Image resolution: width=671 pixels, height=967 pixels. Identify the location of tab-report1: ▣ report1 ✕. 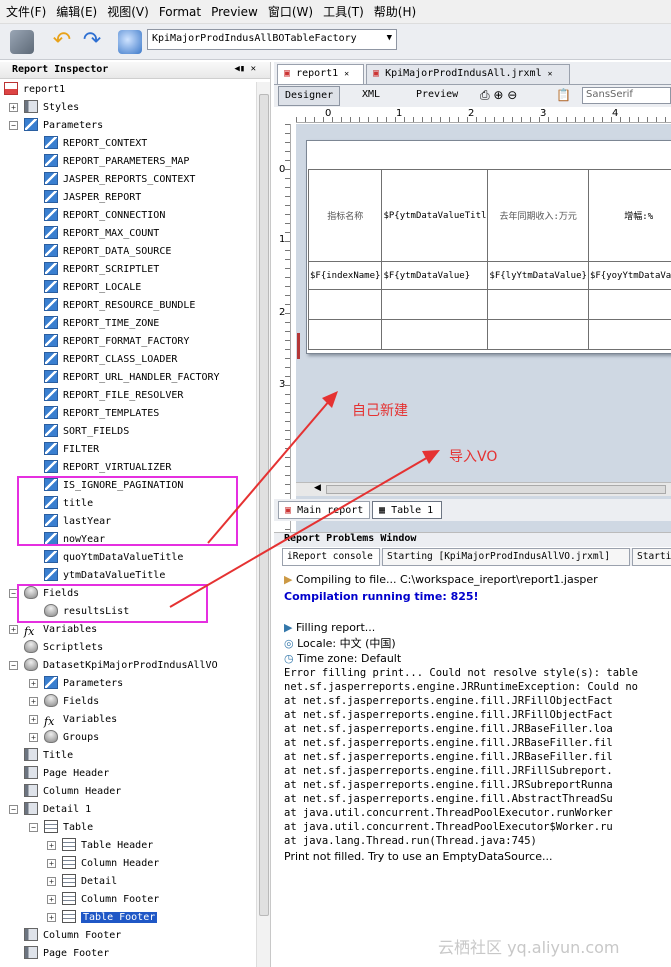
(320, 74).